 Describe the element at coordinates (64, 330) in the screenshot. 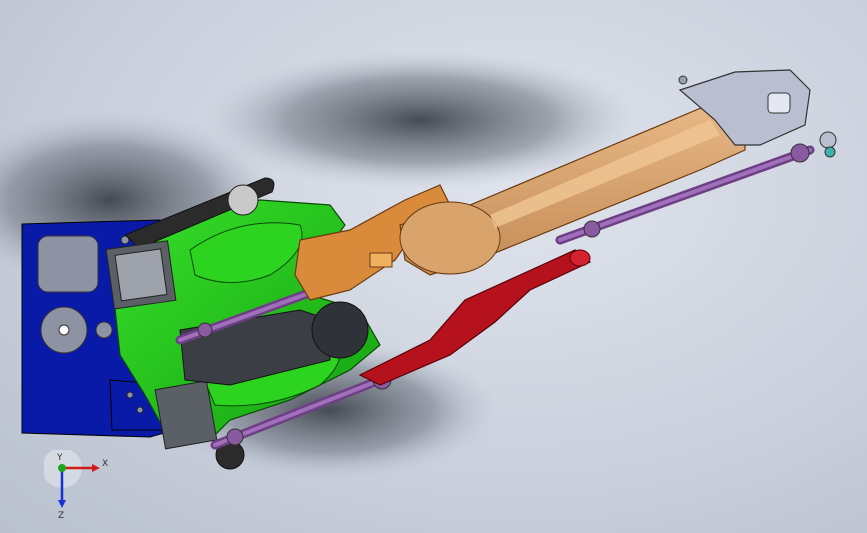

I see `base-pulley-hub` at that location.